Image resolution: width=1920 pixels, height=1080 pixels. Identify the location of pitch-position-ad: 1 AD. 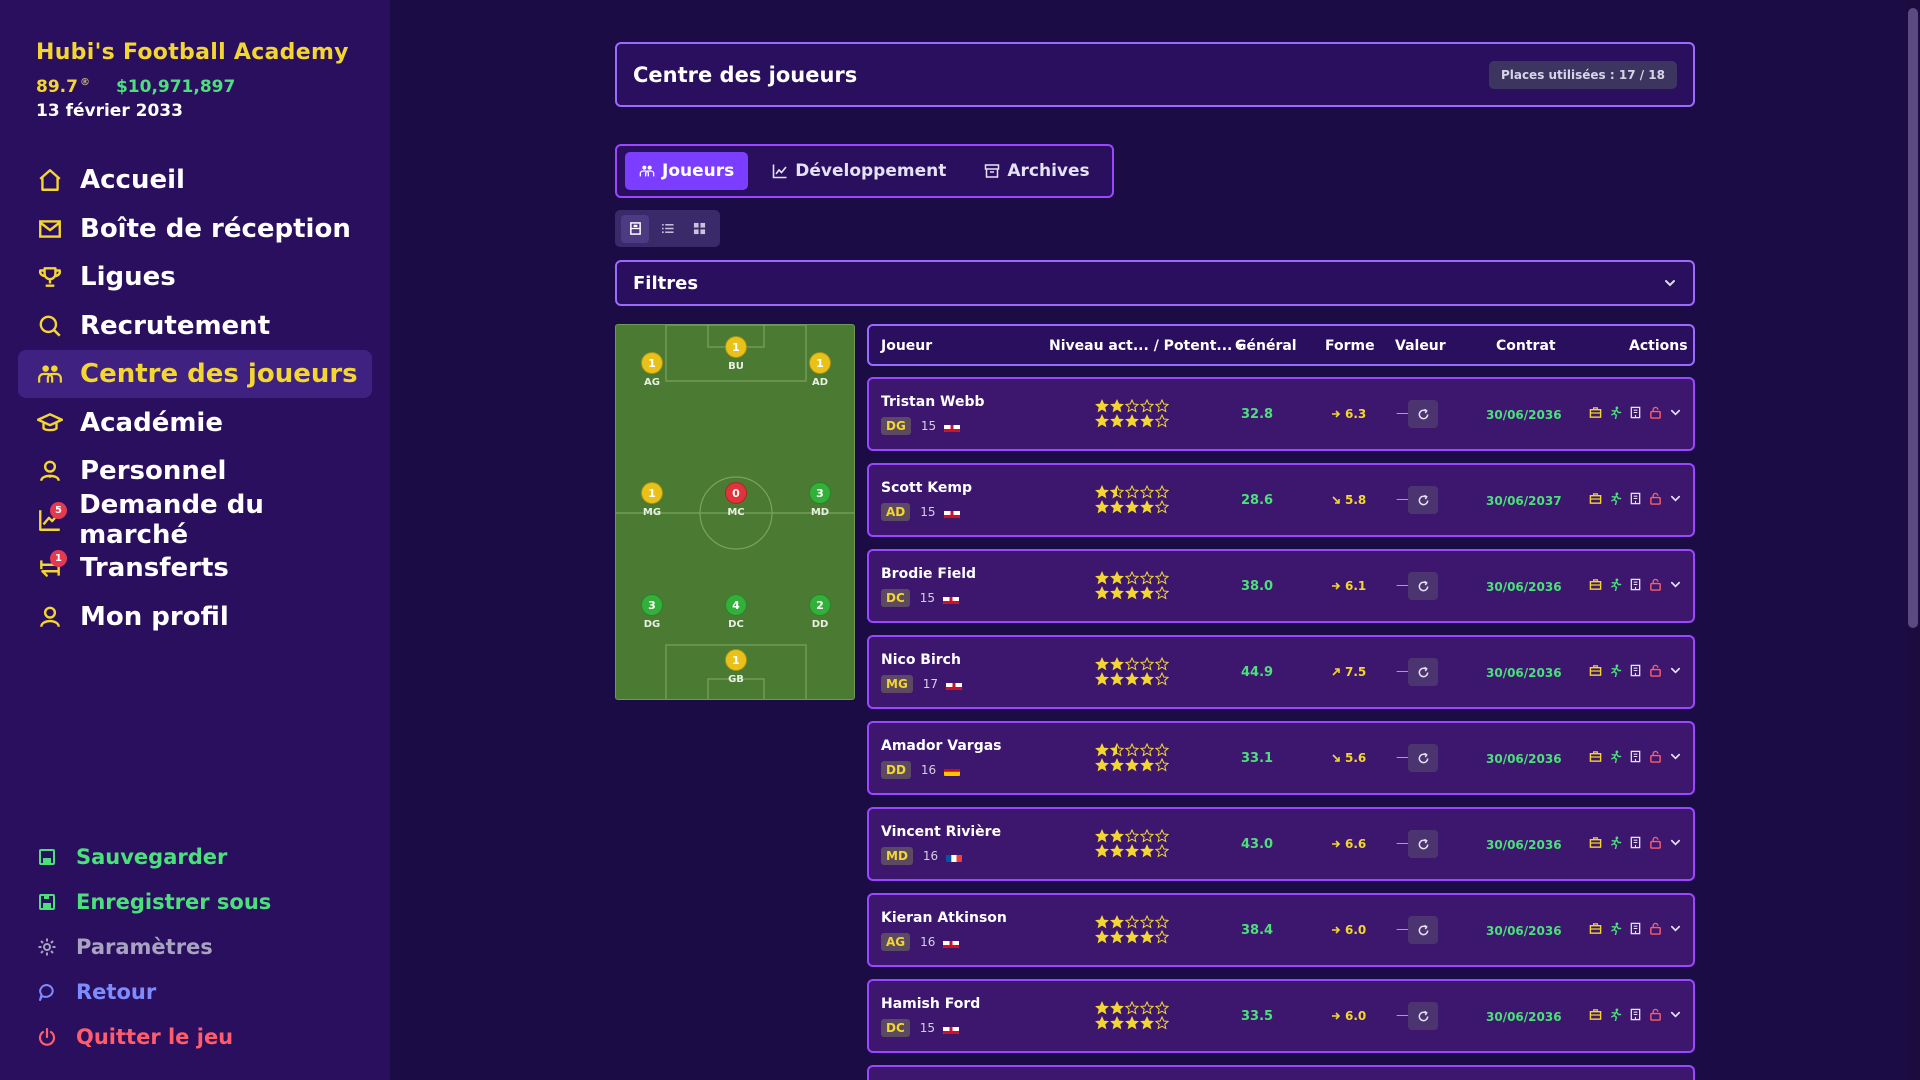
(820, 370).